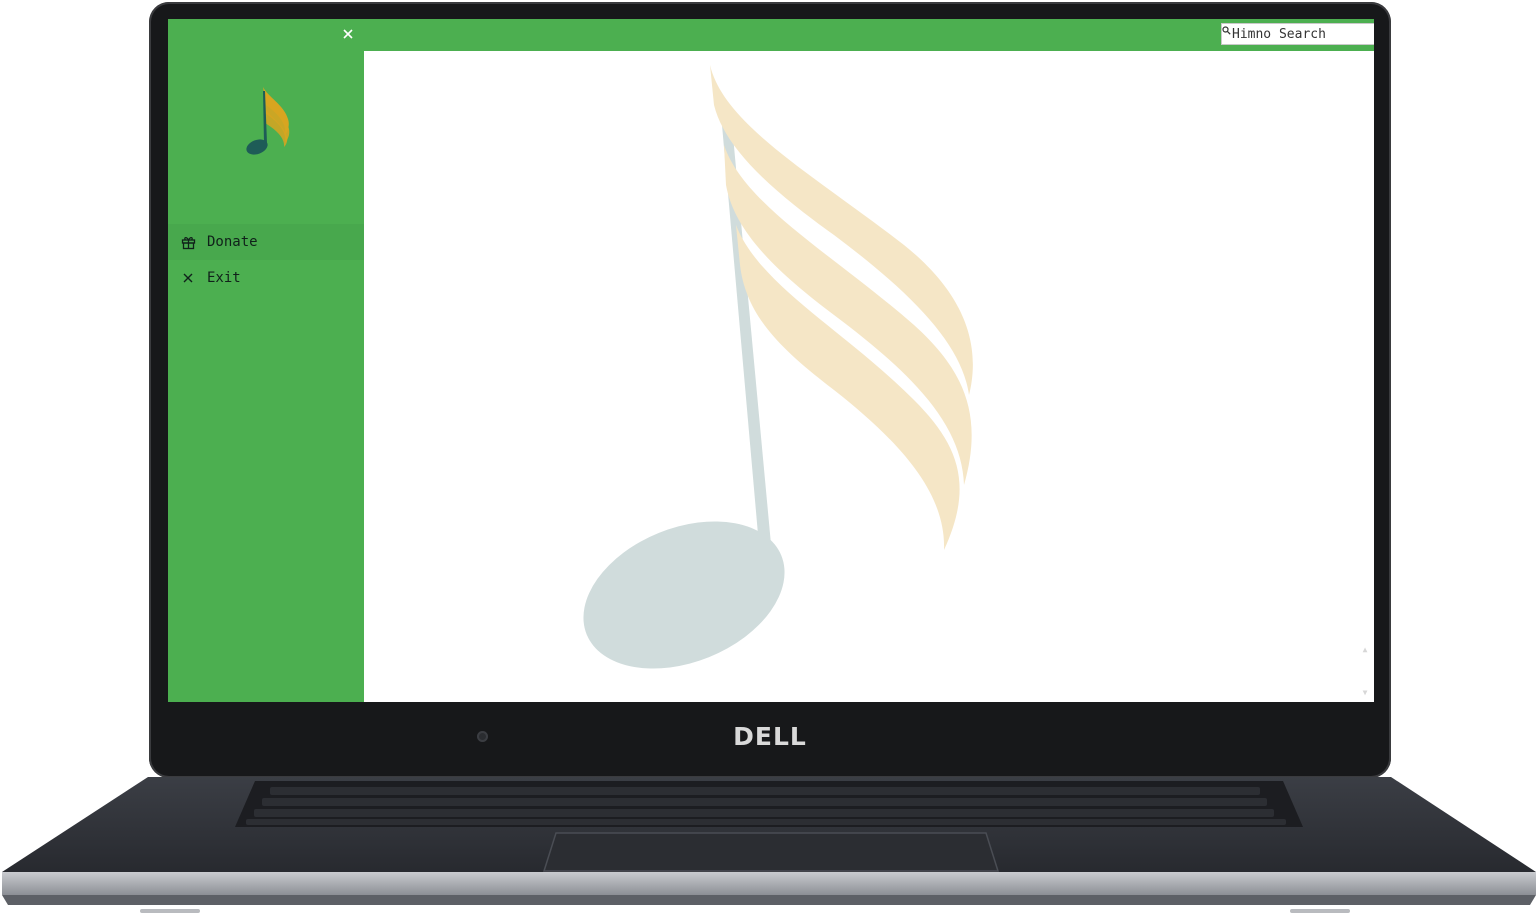 This screenshot has width=1538, height=919. Describe the element at coordinates (224, 278) in the screenshot. I see `sidebar-item-label: Exit` at that location.